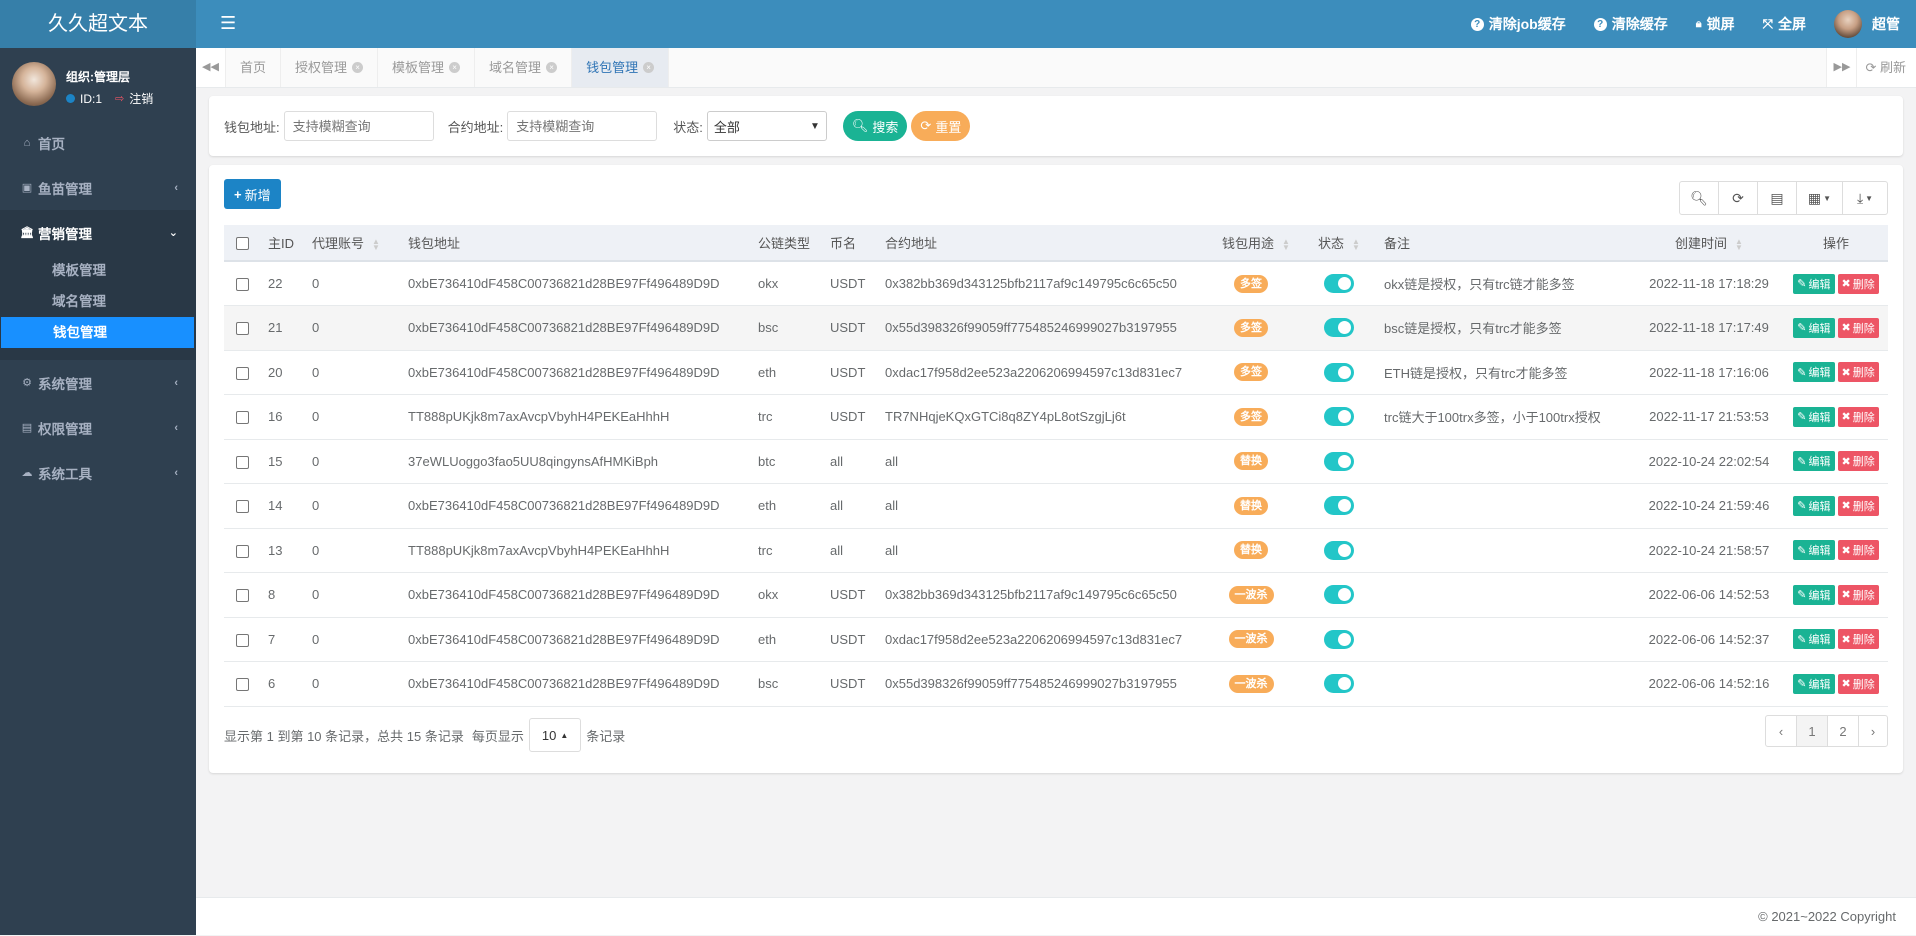 This screenshot has height=936, width=1916. Describe the element at coordinates (555, 735) in the screenshot. I see `page-size-dropdown: 10 ▲` at that location.